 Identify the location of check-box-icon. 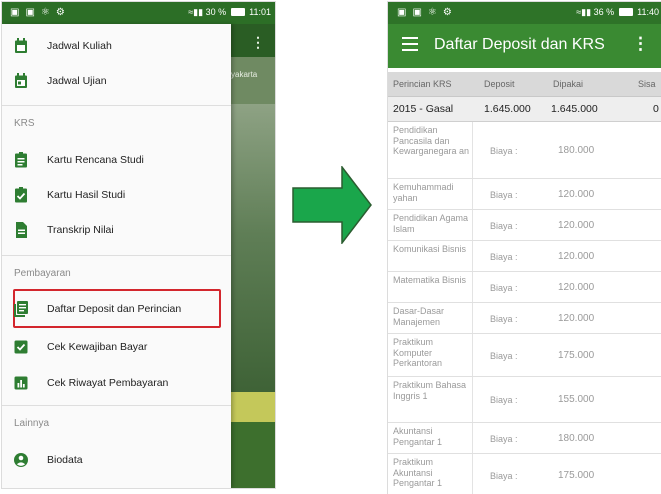
(21, 347).